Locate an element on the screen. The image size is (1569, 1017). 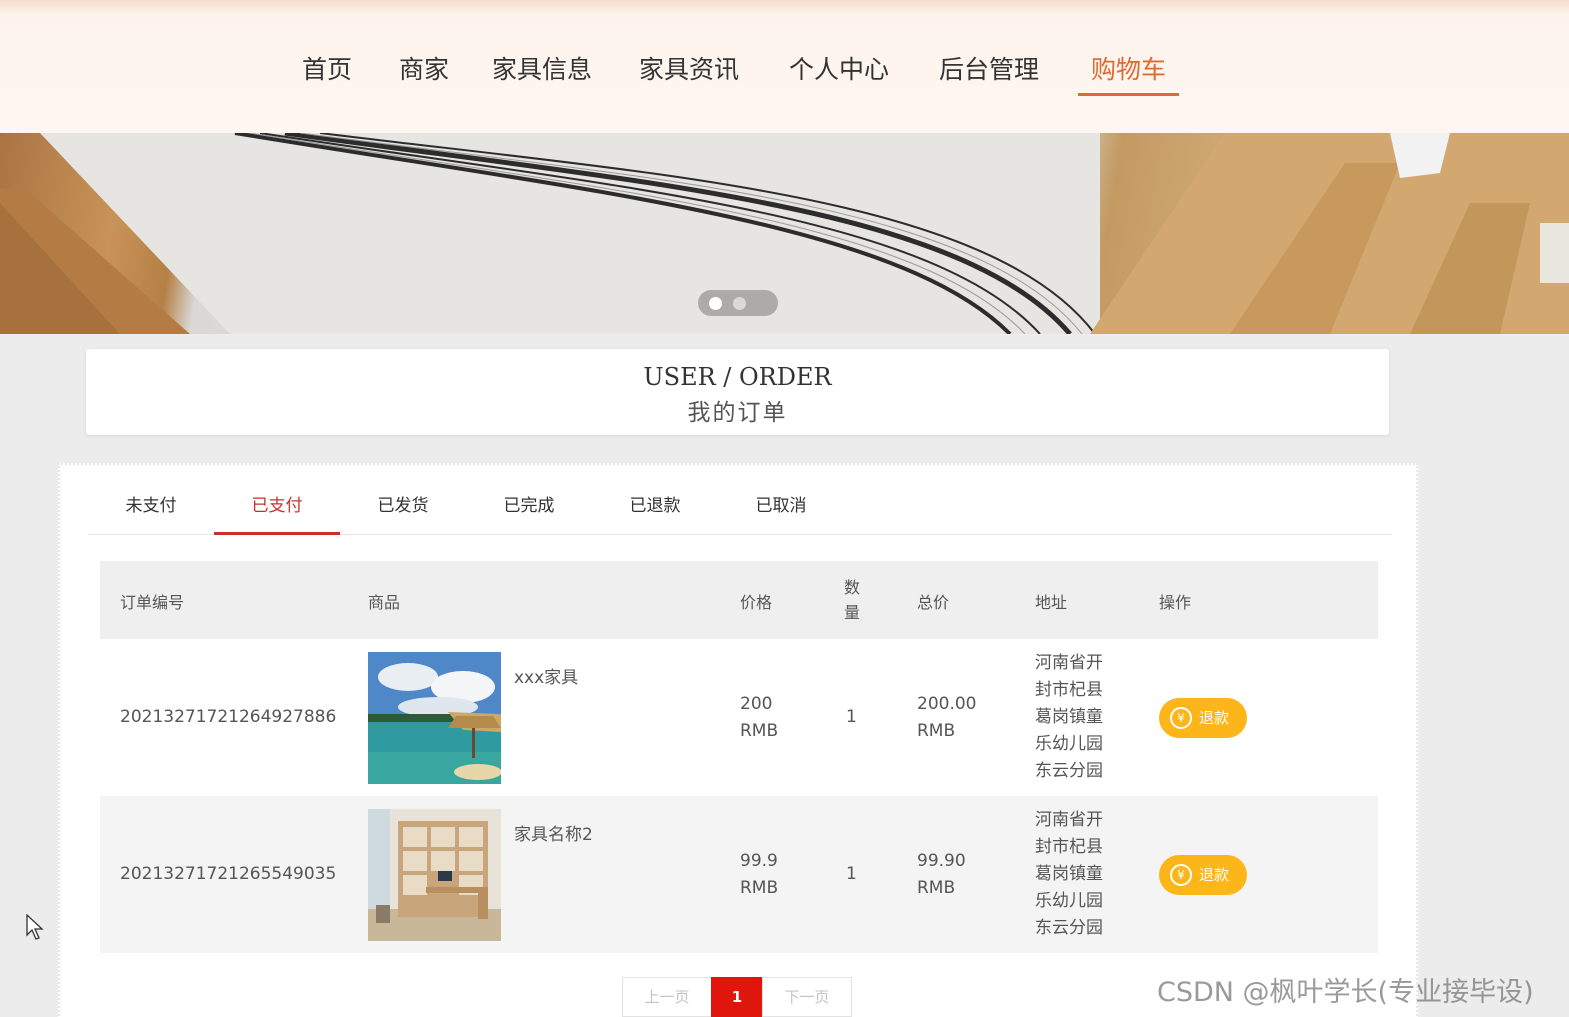
nav-item-furniture-info: 家具信息 is located at coordinates (542, 72).